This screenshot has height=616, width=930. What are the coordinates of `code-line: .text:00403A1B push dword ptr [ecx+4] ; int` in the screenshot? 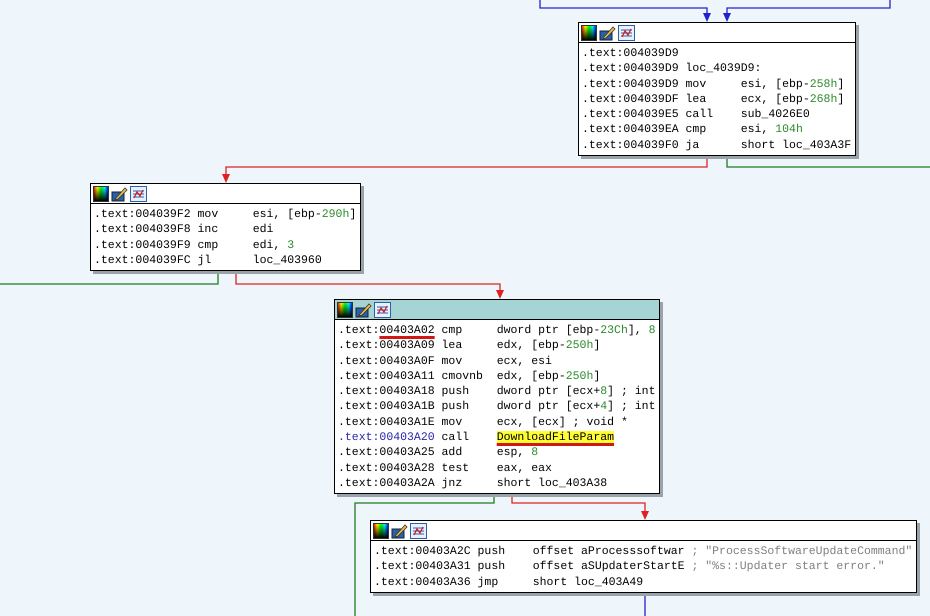 It's located at (497, 407).